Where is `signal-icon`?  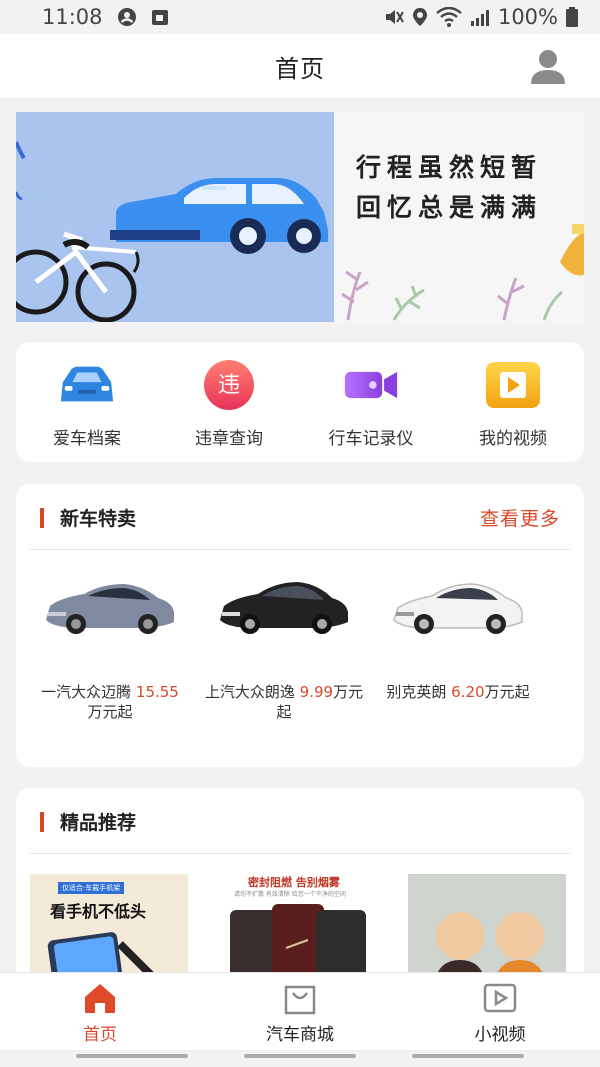 signal-icon is located at coordinates (479, 18).